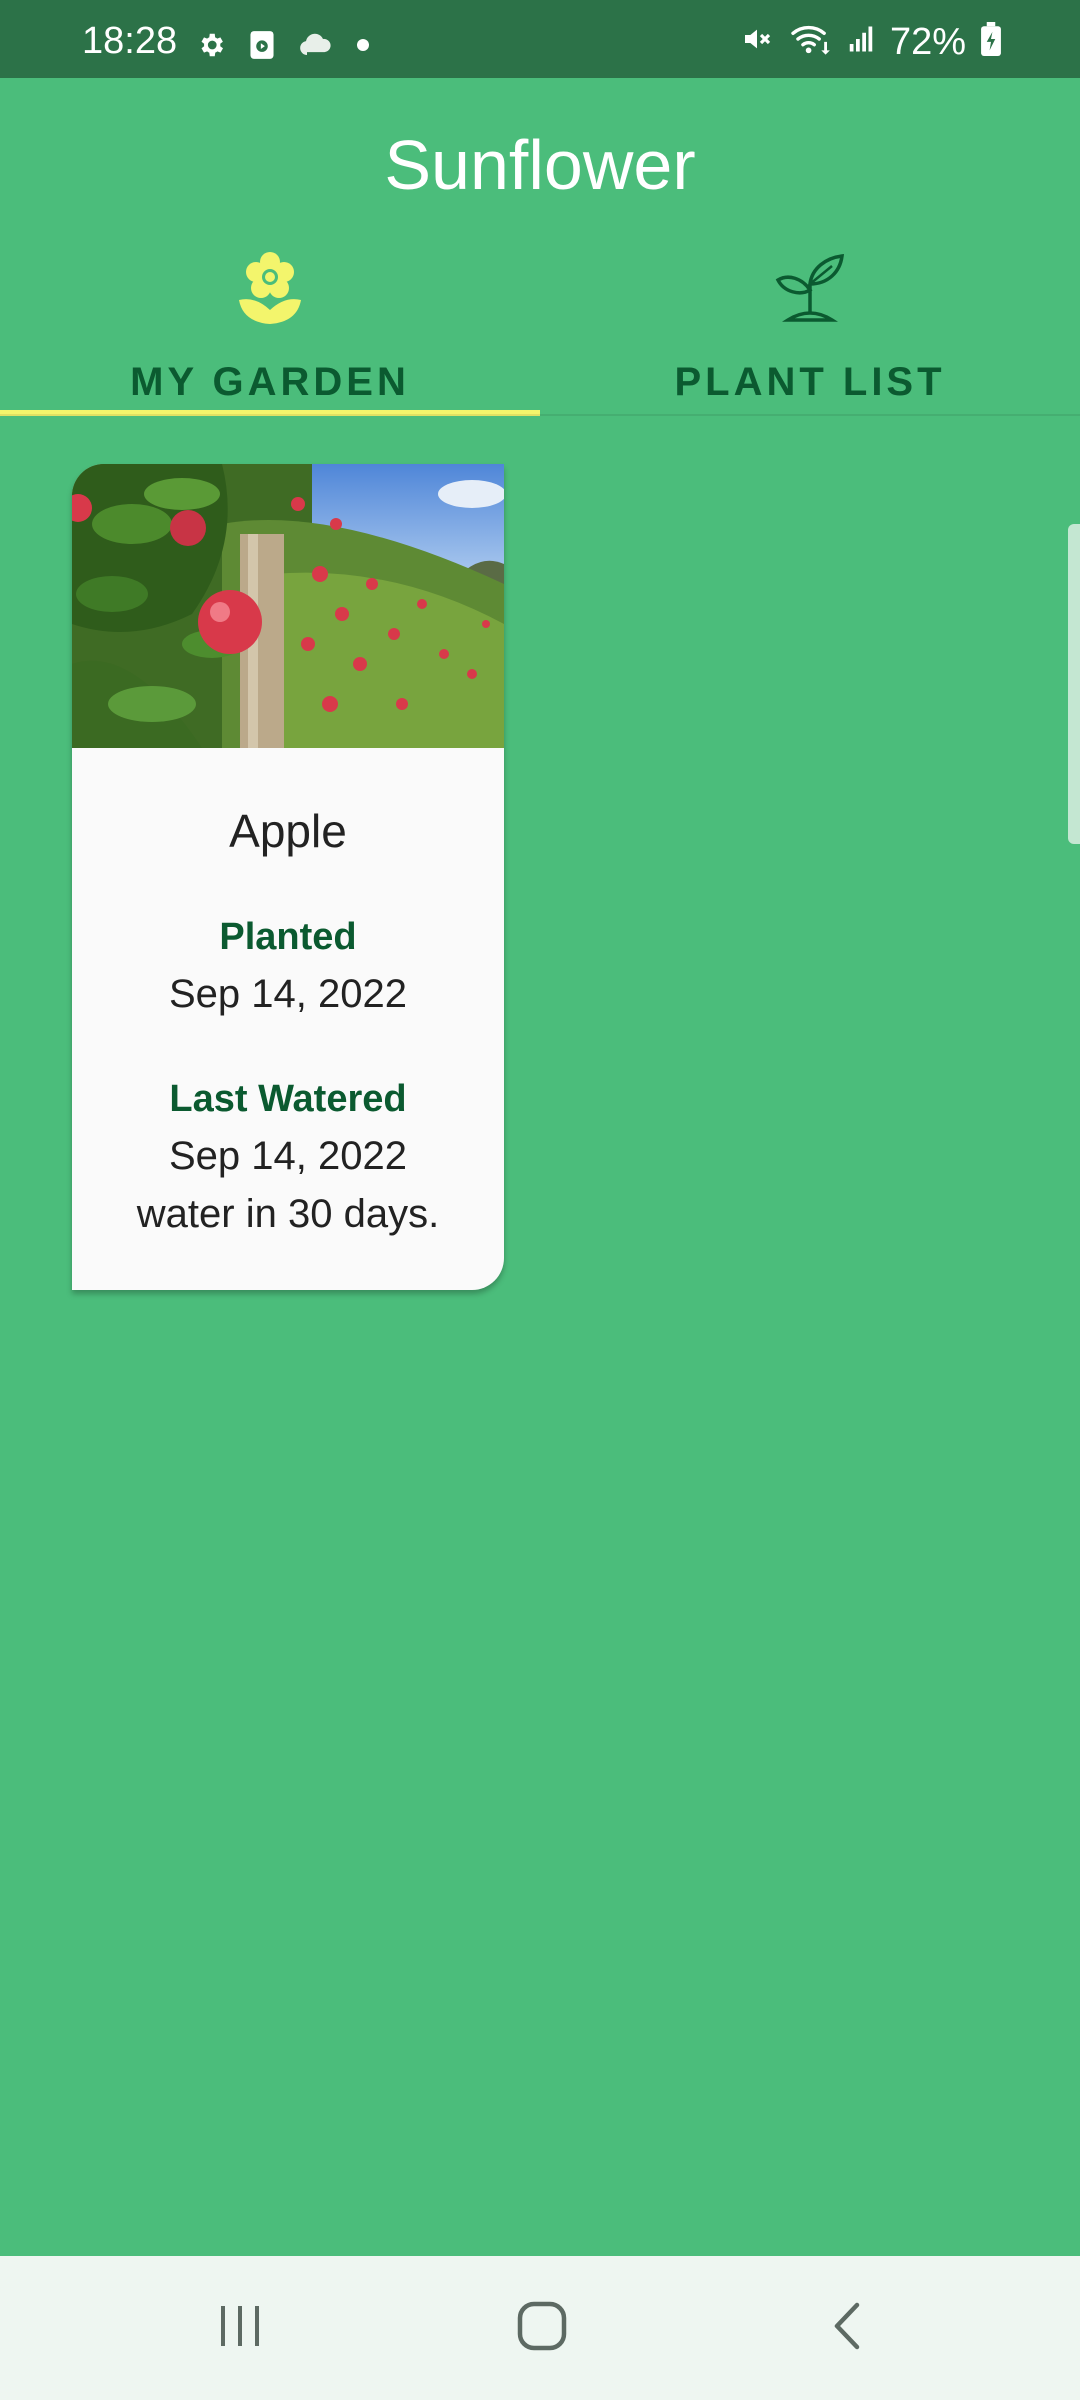  Describe the element at coordinates (288, 831) in the screenshot. I see `plant-name: Apple` at that location.